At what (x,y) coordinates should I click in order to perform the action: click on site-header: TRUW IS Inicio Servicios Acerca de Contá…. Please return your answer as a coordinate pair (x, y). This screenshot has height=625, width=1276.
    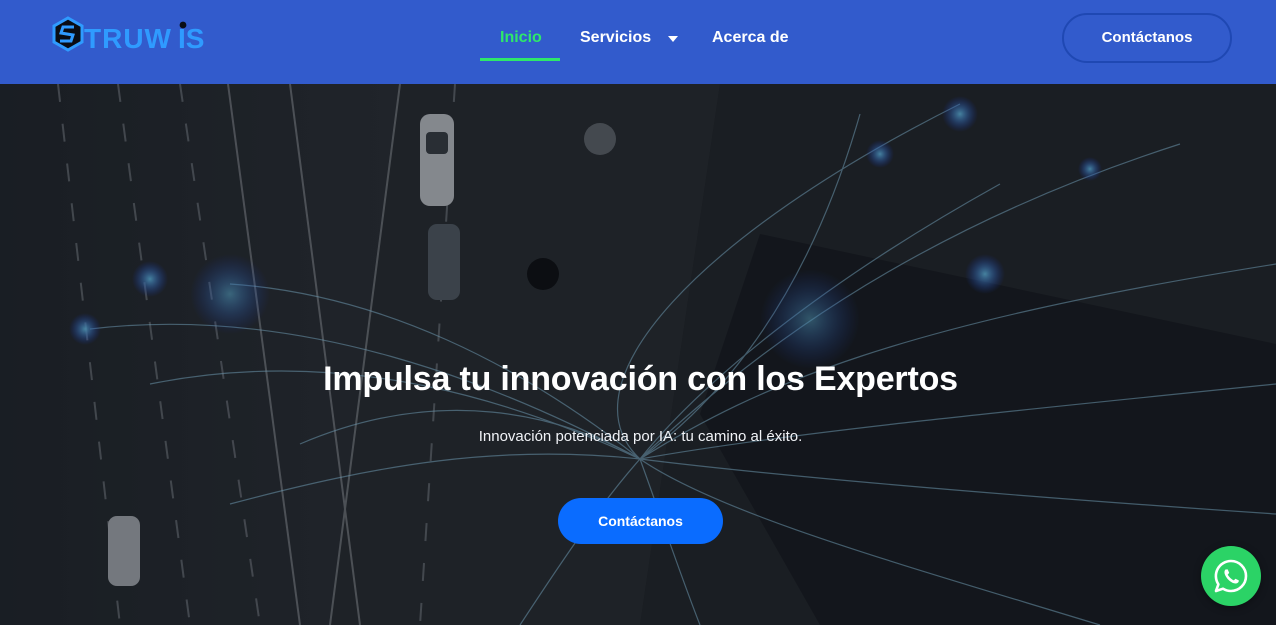
    Looking at the image, I should click on (638, 42).